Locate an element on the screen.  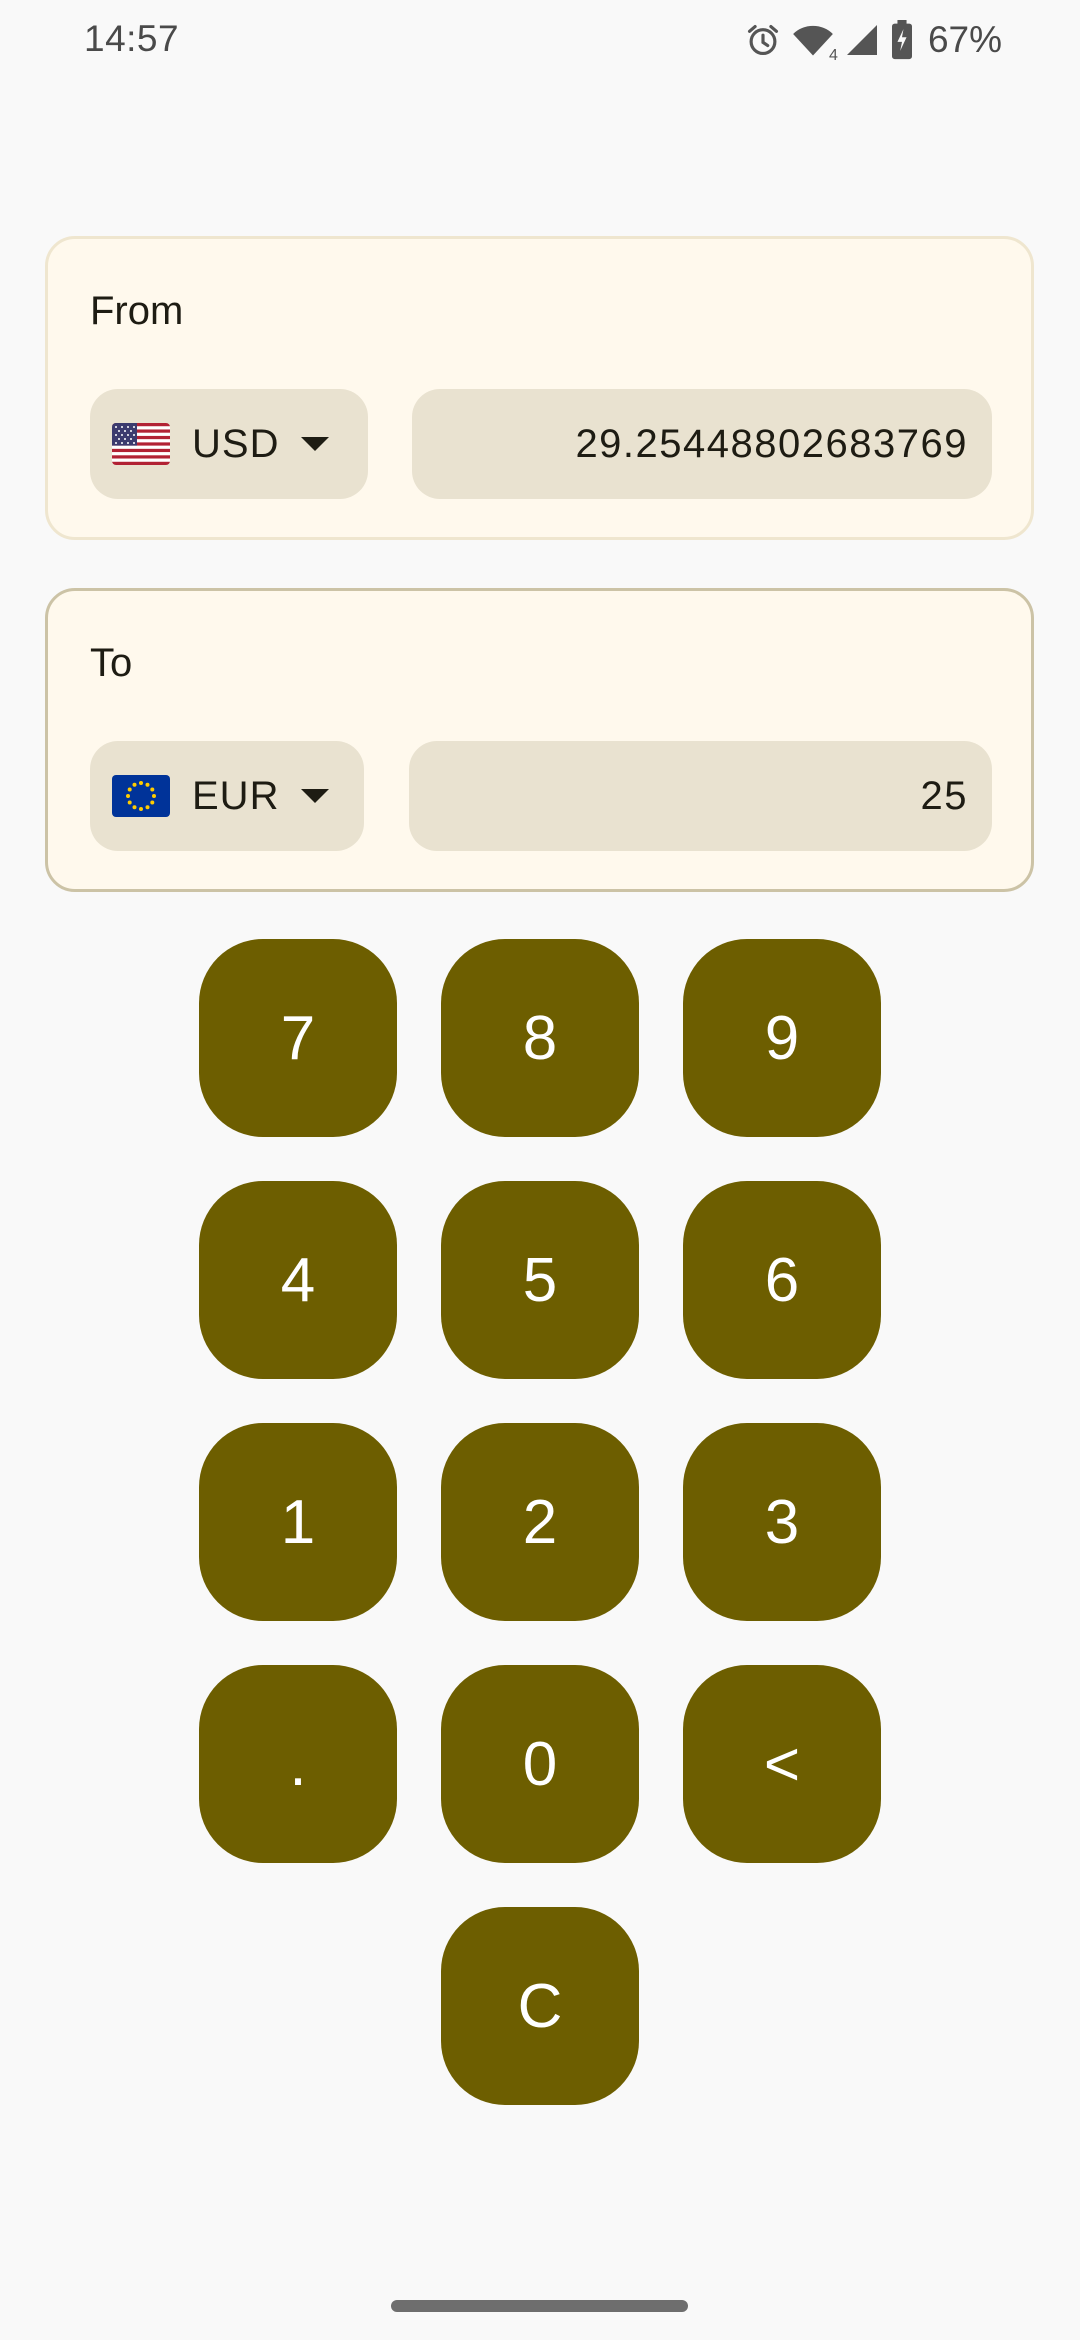
to-label: To is located at coordinates (111, 663).